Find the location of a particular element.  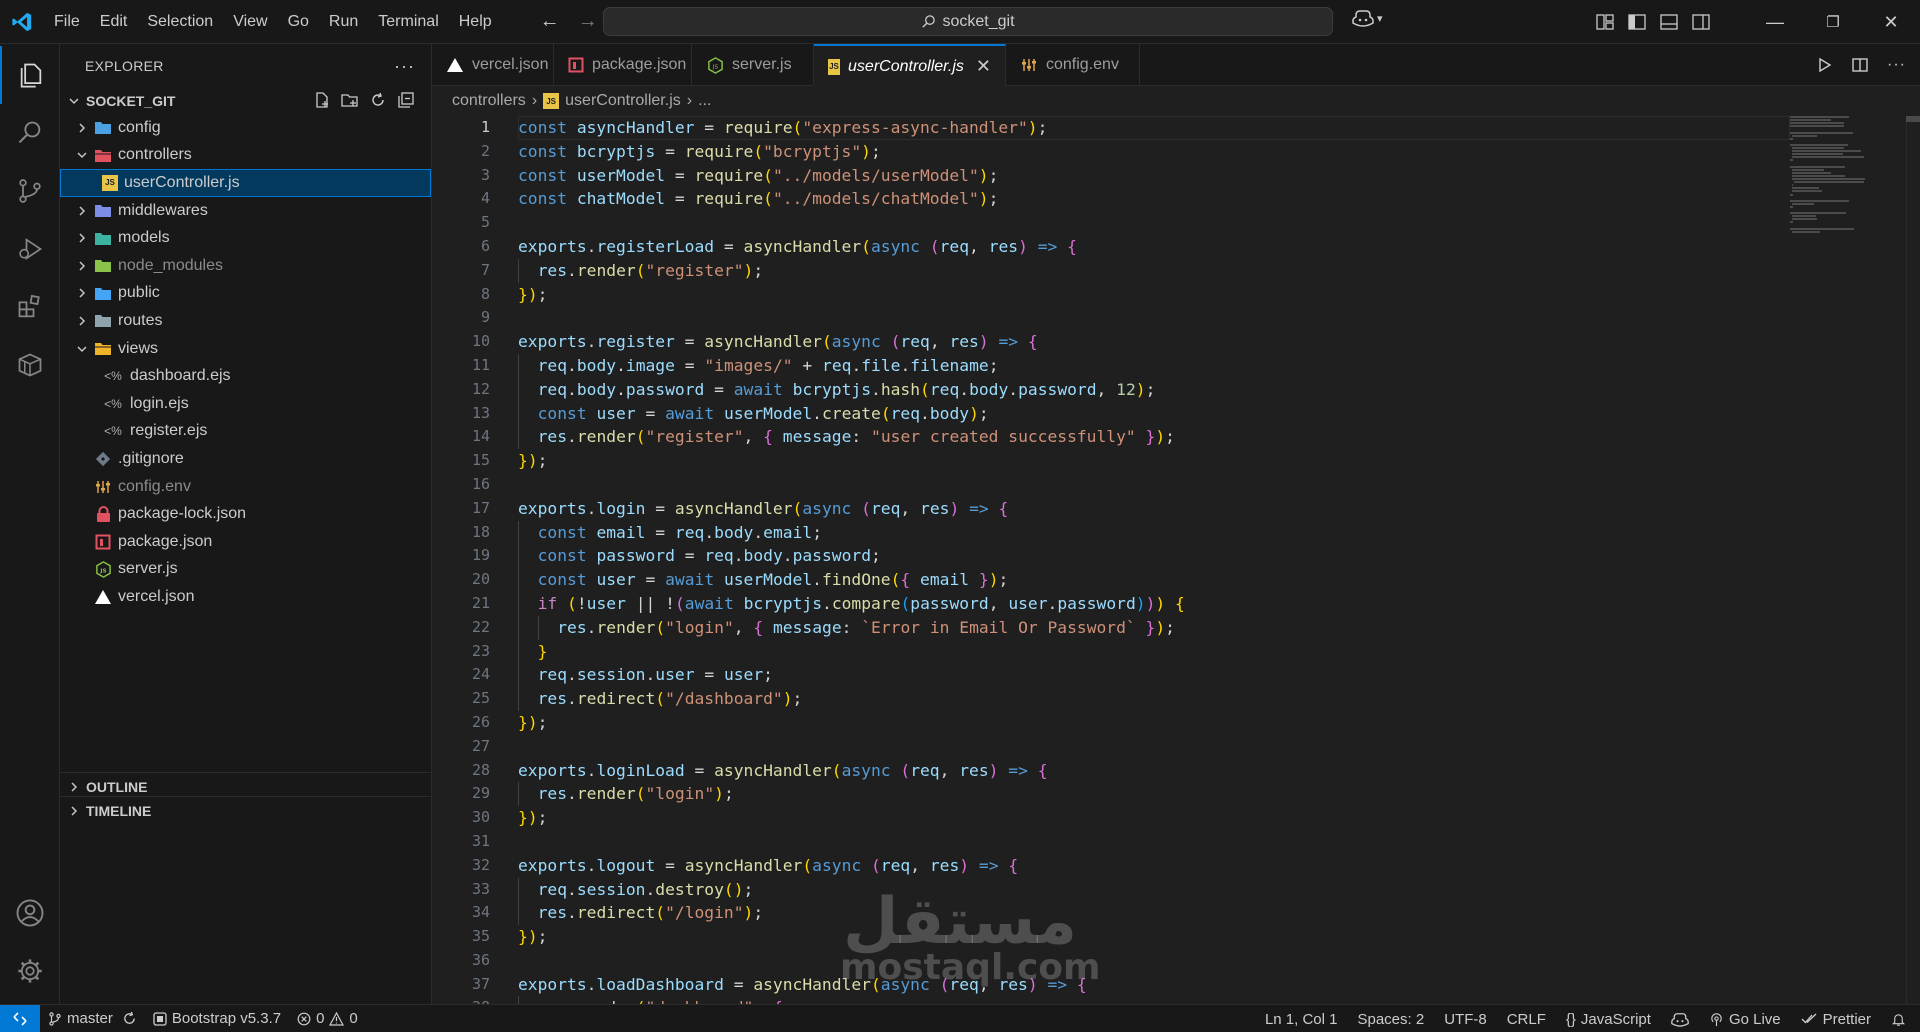

minimize-button: — is located at coordinates (1775, 22).